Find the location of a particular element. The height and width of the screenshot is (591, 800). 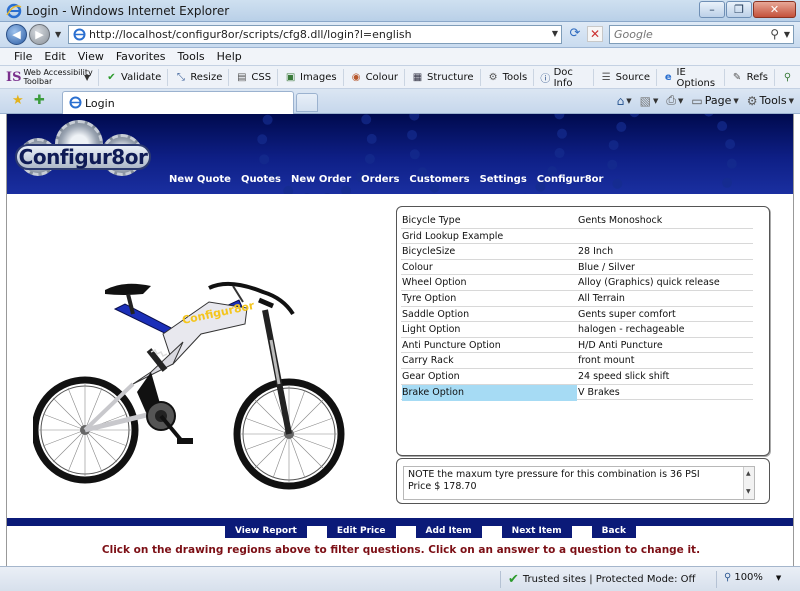

source-tool: ☰ Source is located at coordinates (624, 77).